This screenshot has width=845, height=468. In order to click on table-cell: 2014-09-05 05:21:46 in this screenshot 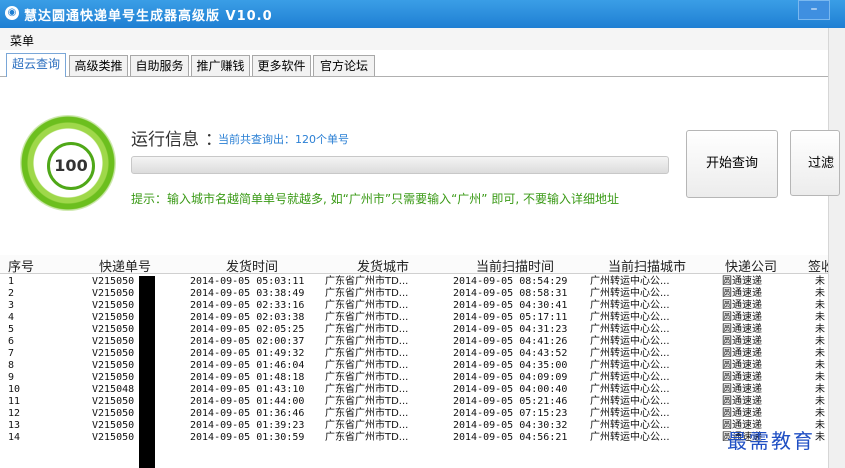, I will do `click(510, 401)`.